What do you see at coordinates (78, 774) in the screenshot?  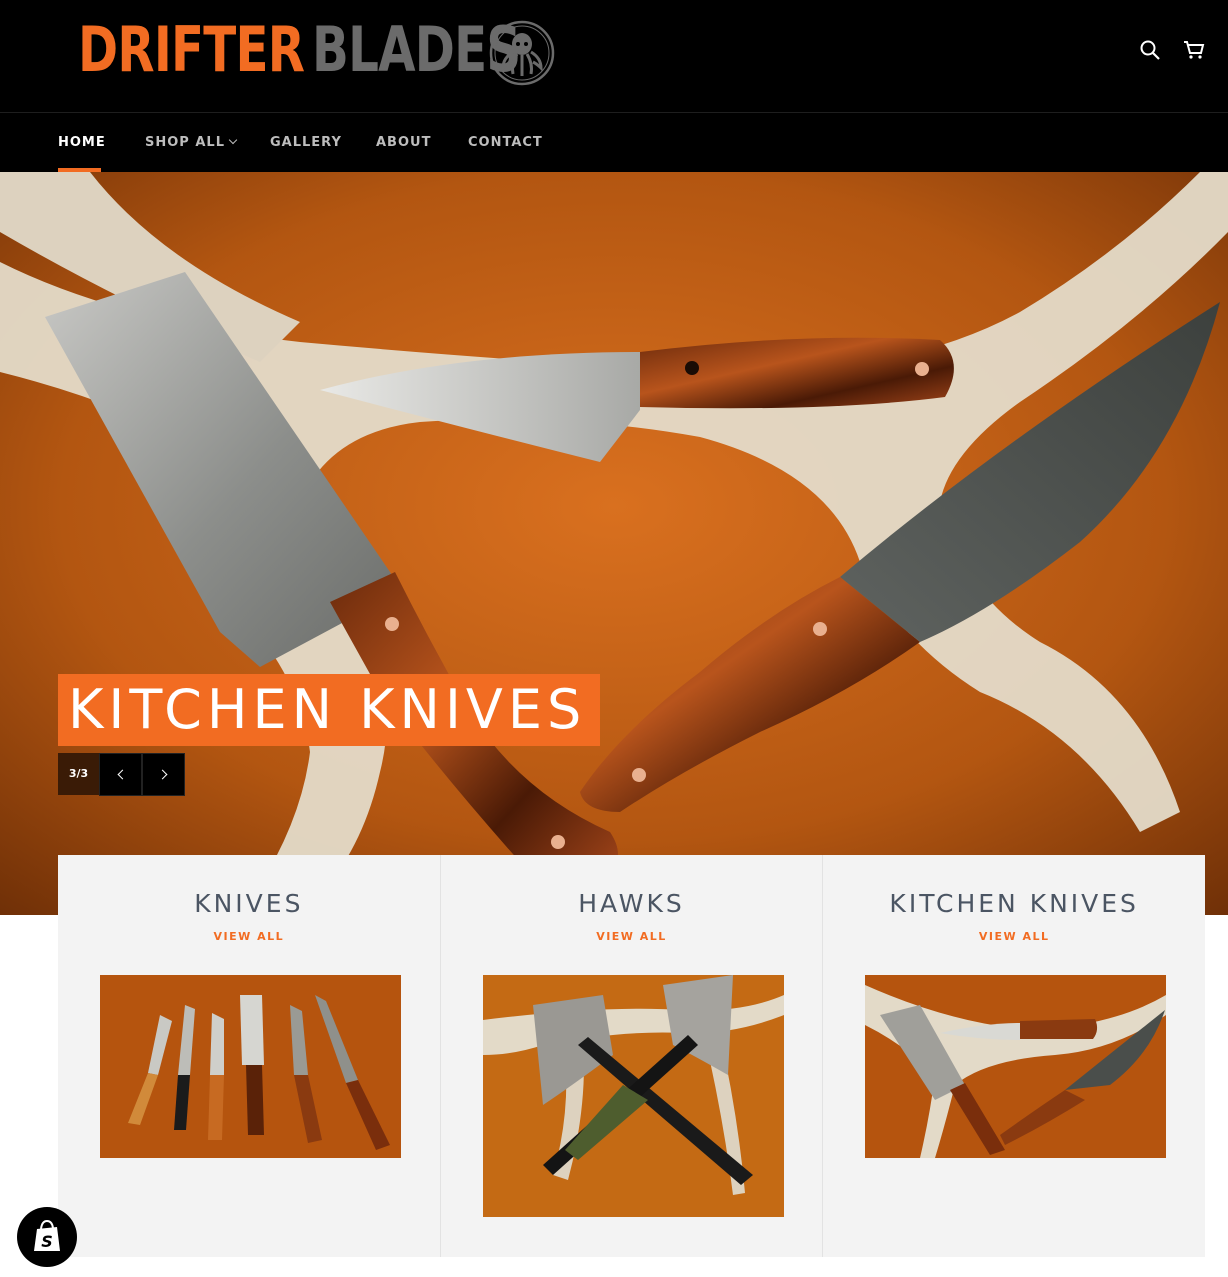 I see `slide-counter: 3/3` at bounding box center [78, 774].